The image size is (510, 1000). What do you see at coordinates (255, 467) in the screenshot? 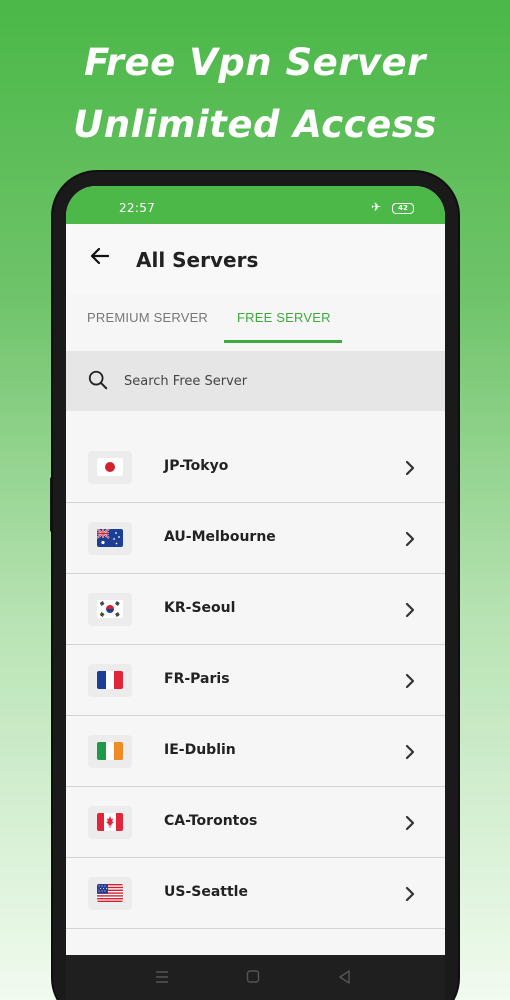
I see `list-item: JP-Tokyo` at bounding box center [255, 467].